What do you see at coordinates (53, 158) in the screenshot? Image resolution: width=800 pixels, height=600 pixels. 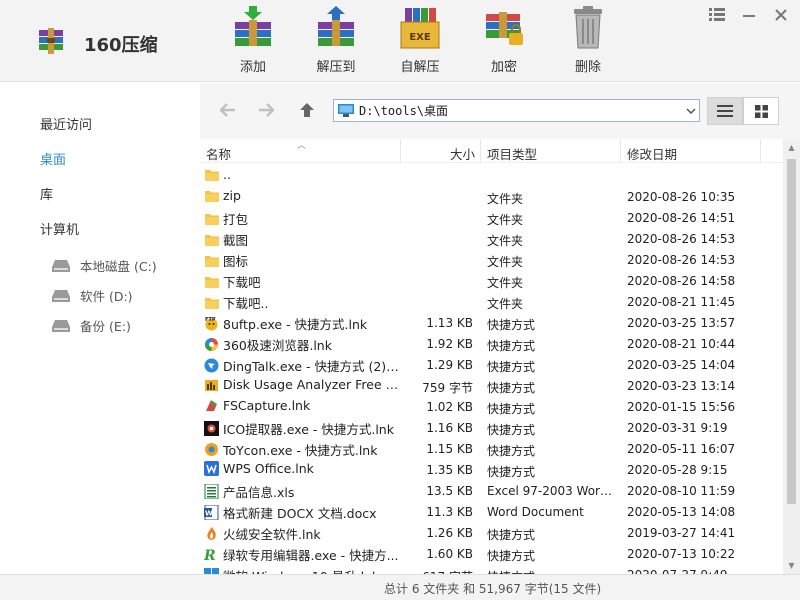 I see `sidebar-item-desktop: 桌面` at bounding box center [53, 158].